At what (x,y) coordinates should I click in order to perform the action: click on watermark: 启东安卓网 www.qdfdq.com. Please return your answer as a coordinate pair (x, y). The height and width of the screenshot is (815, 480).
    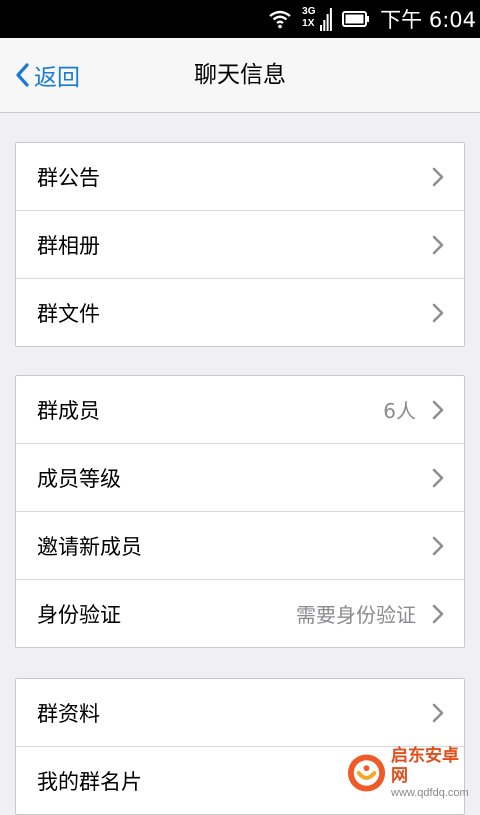
    Looking at the image, I should click on (410, 772).